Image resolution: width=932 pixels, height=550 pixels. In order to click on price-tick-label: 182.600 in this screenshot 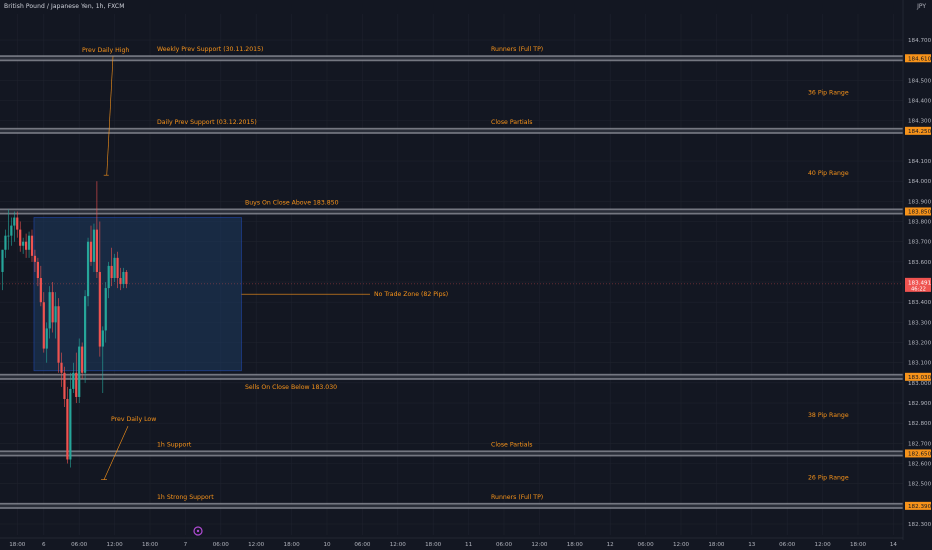, I will do `click(920, 465)`.